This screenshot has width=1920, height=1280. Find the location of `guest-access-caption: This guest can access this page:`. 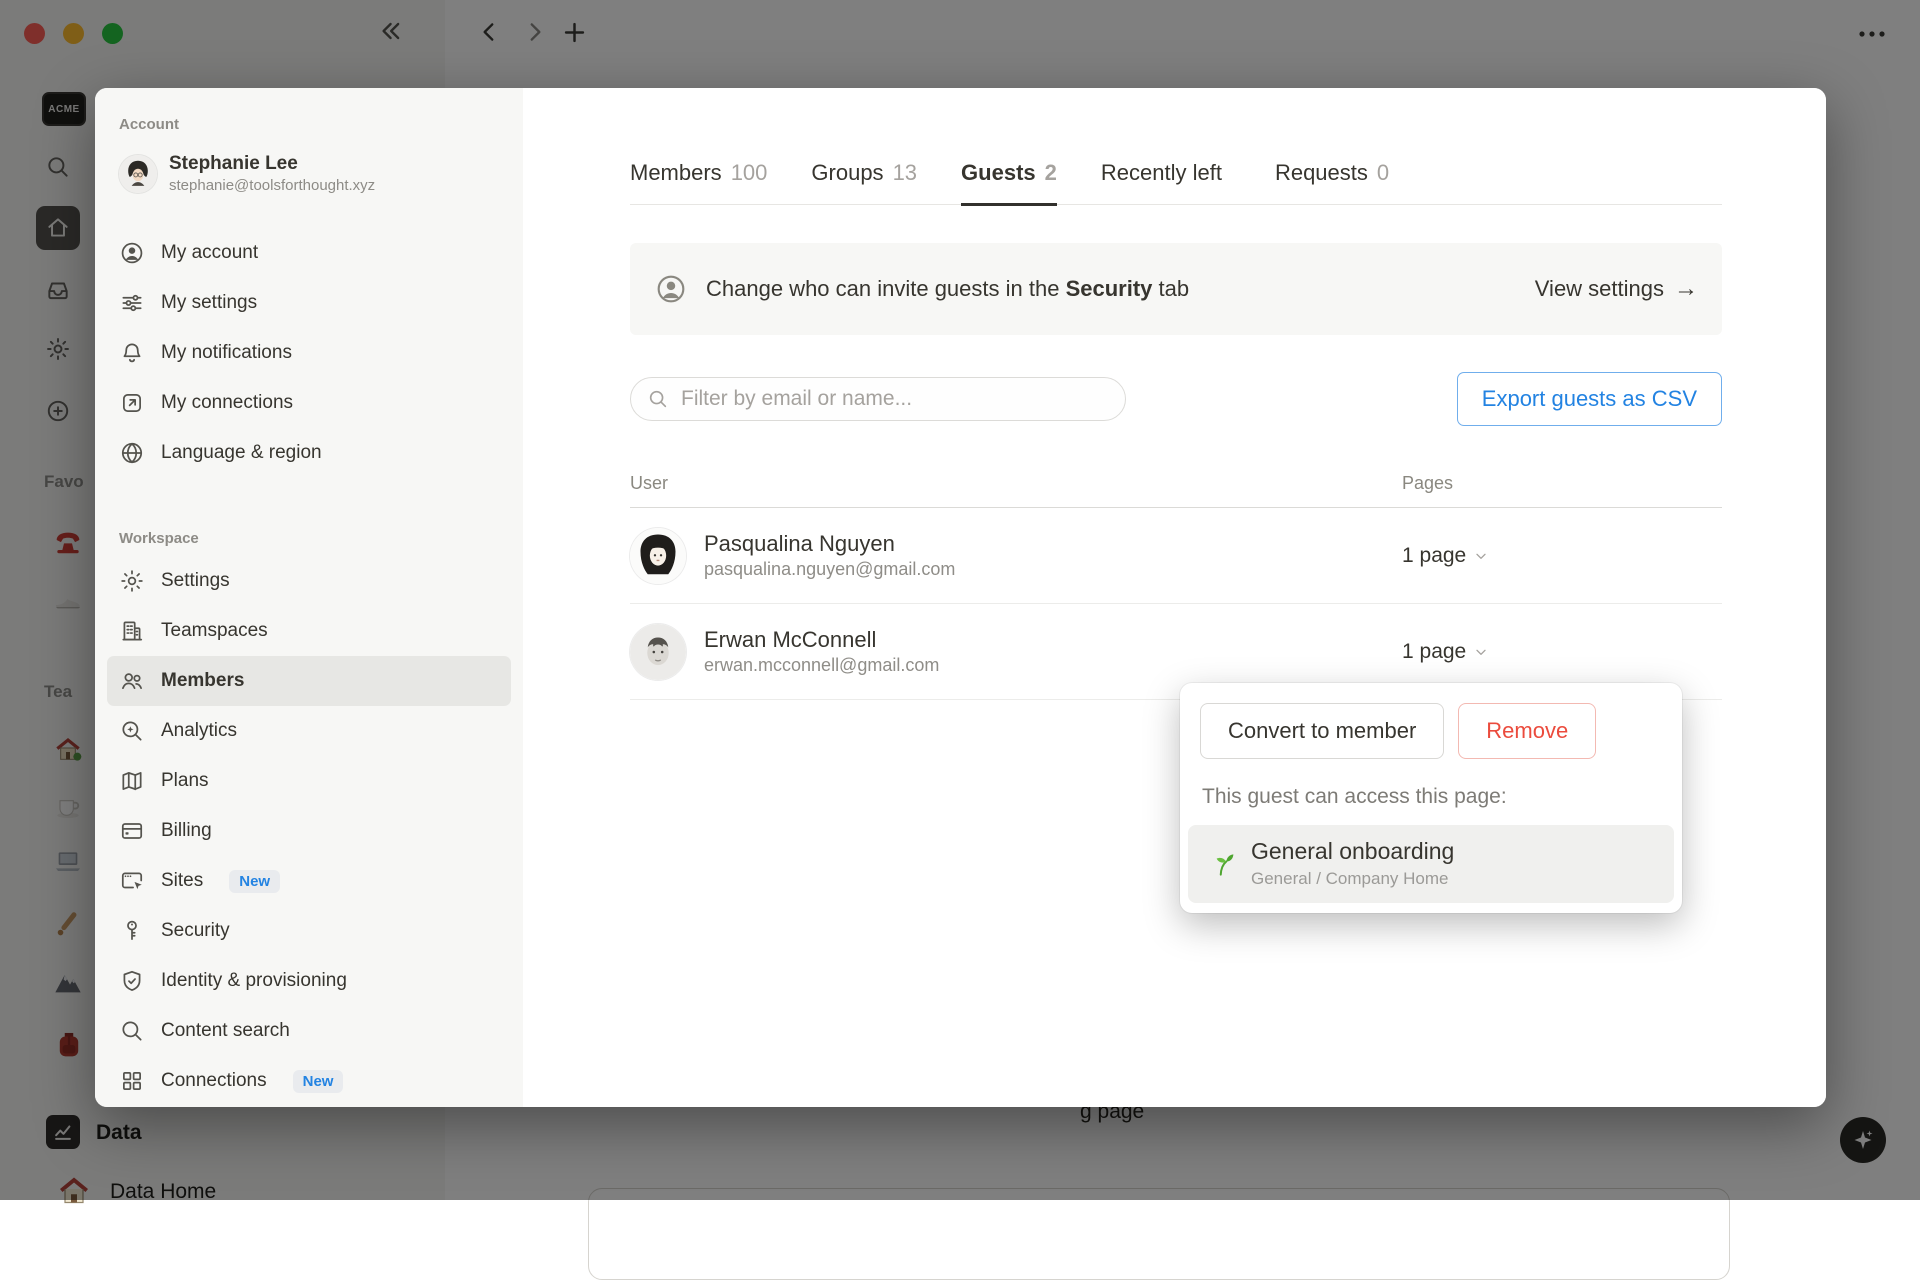

guest-access-caption: This guest can access this page: is located at coordinates (1354, 796).